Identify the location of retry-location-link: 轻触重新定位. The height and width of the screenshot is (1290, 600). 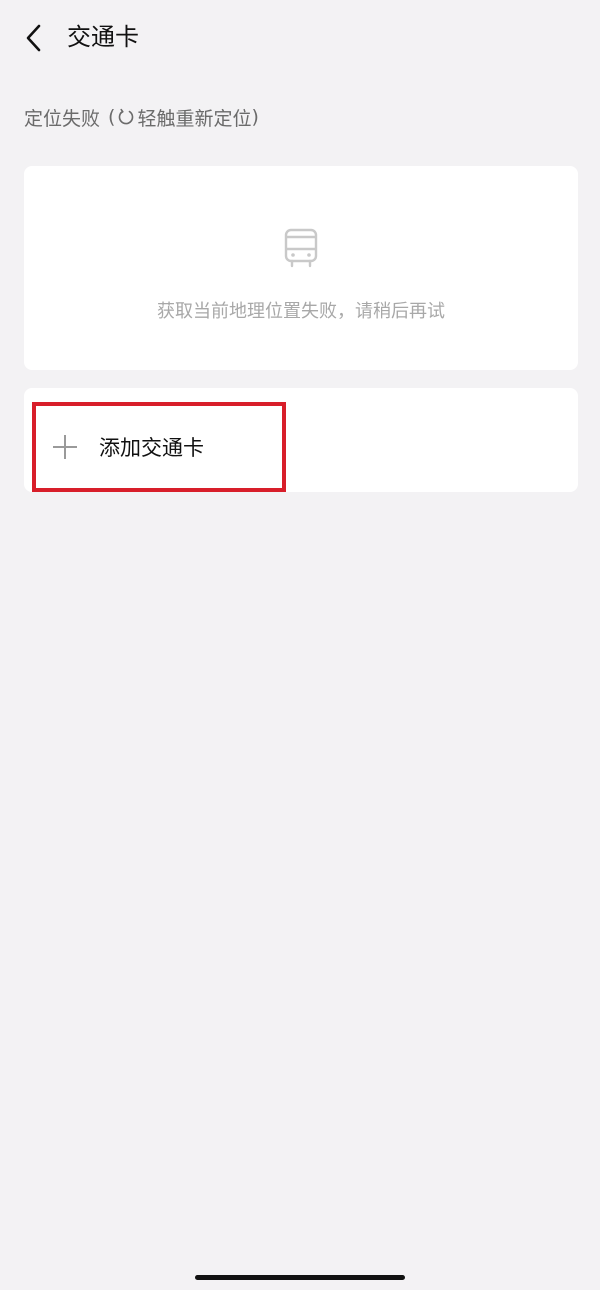
(183, 117).